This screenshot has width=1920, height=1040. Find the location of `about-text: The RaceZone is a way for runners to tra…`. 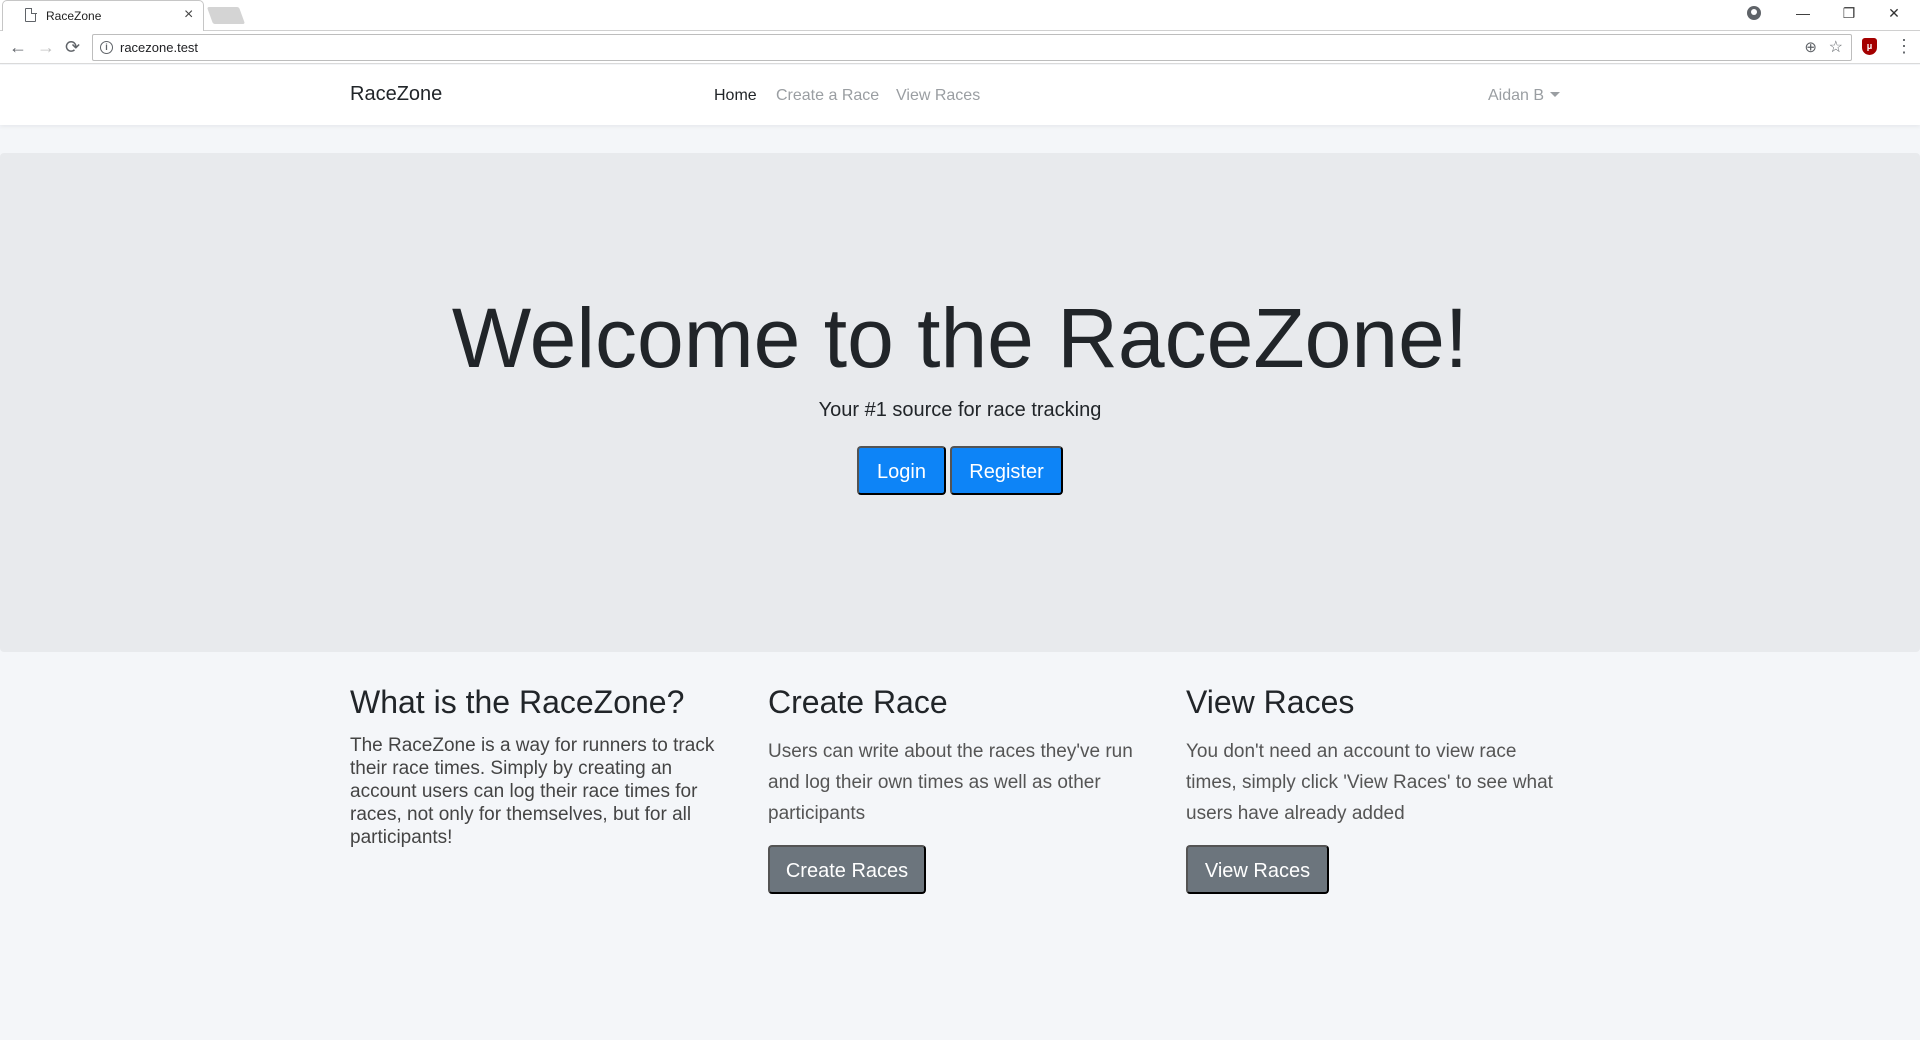

about-text: The RaceZone is a way for runners to tra… is located at coordinates (532, 791).